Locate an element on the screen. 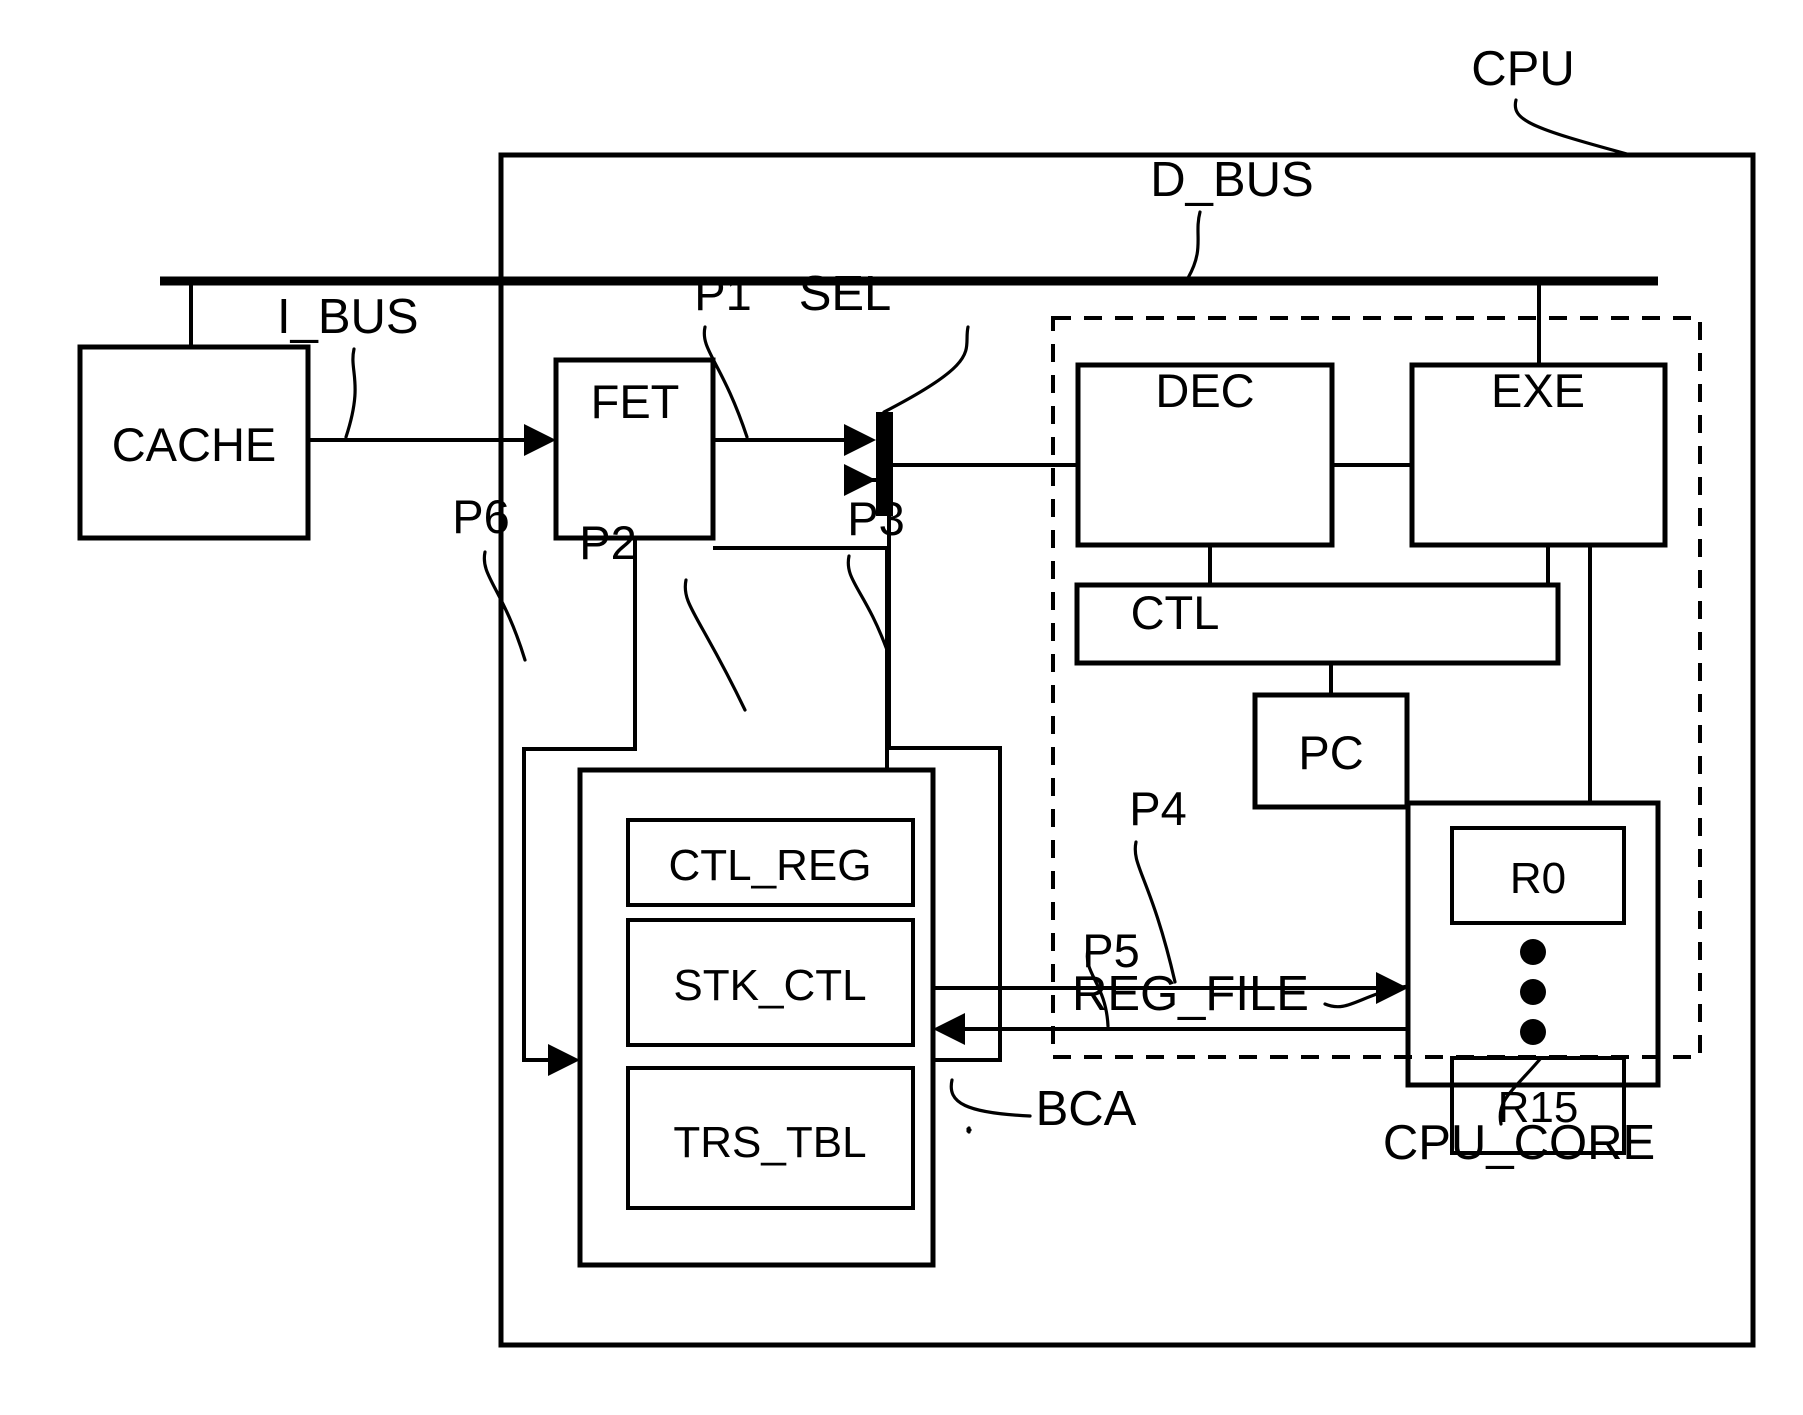  ctl-reg-label: CTL_REG is located at coordinates (770, 865).